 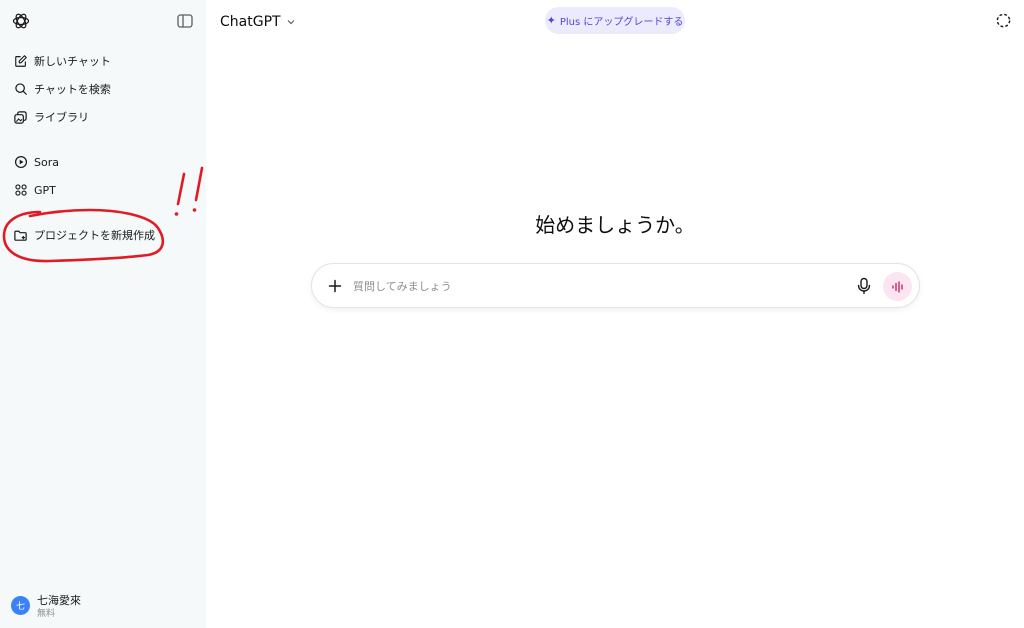 I want to click on sidebar-item-label: ライブラリ, so click(x=61, y=117).